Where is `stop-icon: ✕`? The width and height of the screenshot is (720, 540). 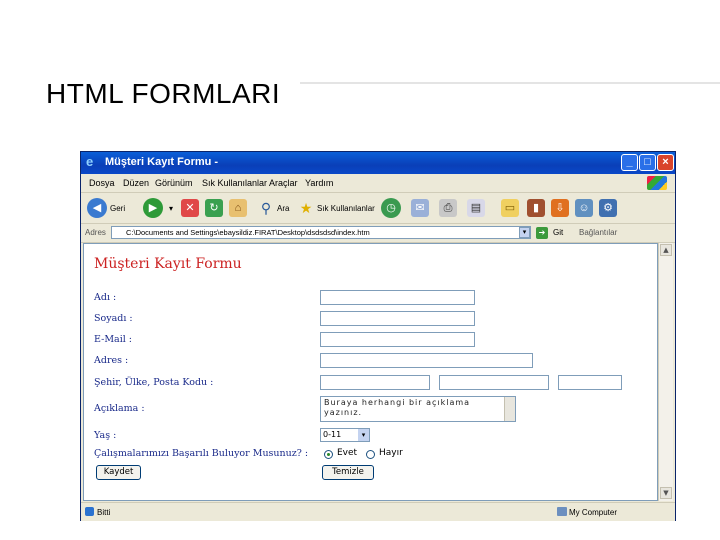 stop-icon: ✕ is located at coordinates (190, 208).